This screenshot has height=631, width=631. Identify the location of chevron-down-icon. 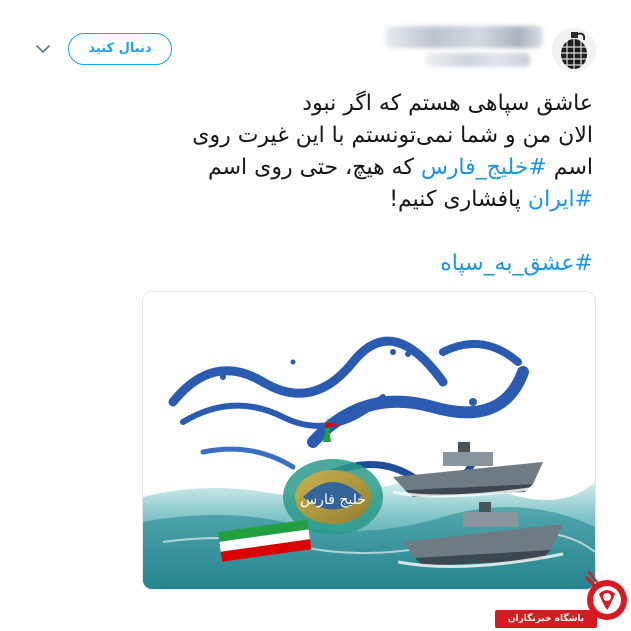
(43, 49).